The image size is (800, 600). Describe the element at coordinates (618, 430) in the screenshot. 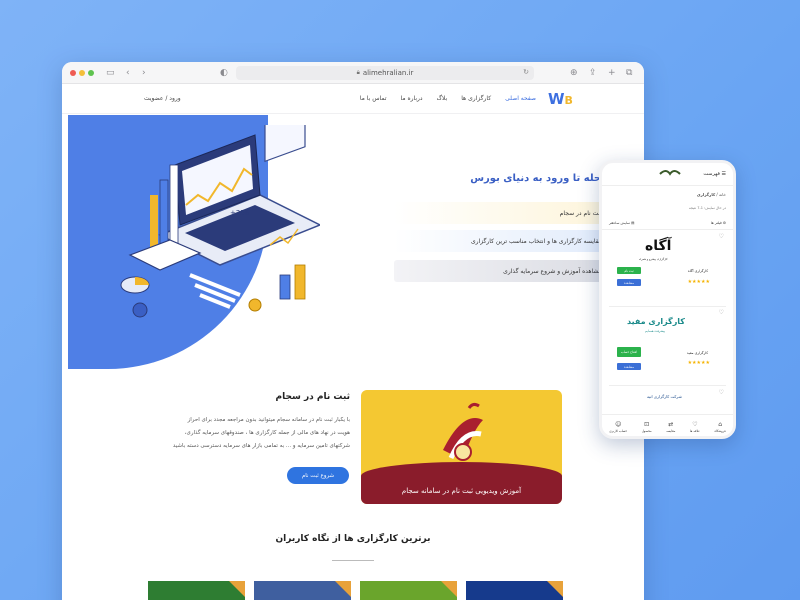

I see `tab-label: حساب کاربری` at that location.